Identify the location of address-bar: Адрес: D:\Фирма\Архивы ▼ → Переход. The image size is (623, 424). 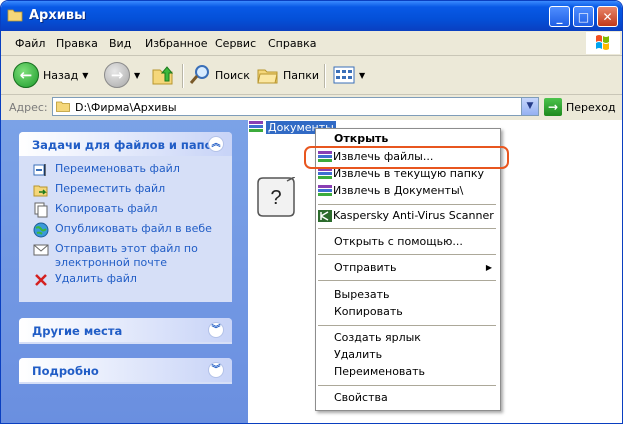
(311, 107).